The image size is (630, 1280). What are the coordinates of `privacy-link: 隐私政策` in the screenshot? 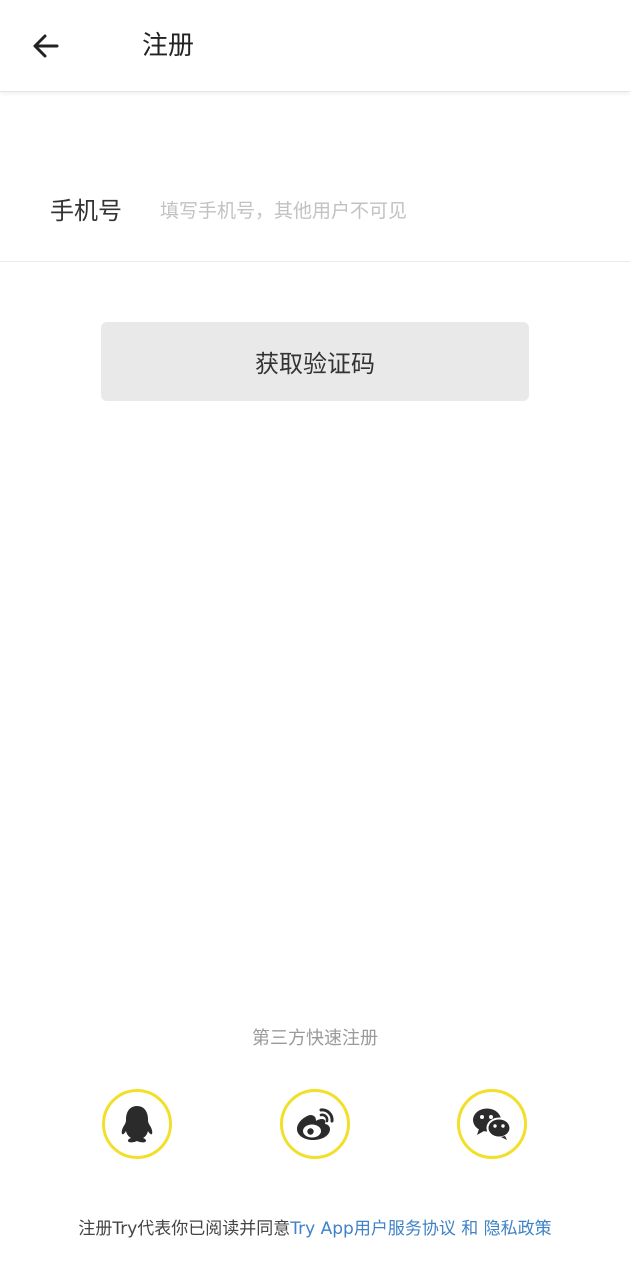 It's located at (518, 1229).